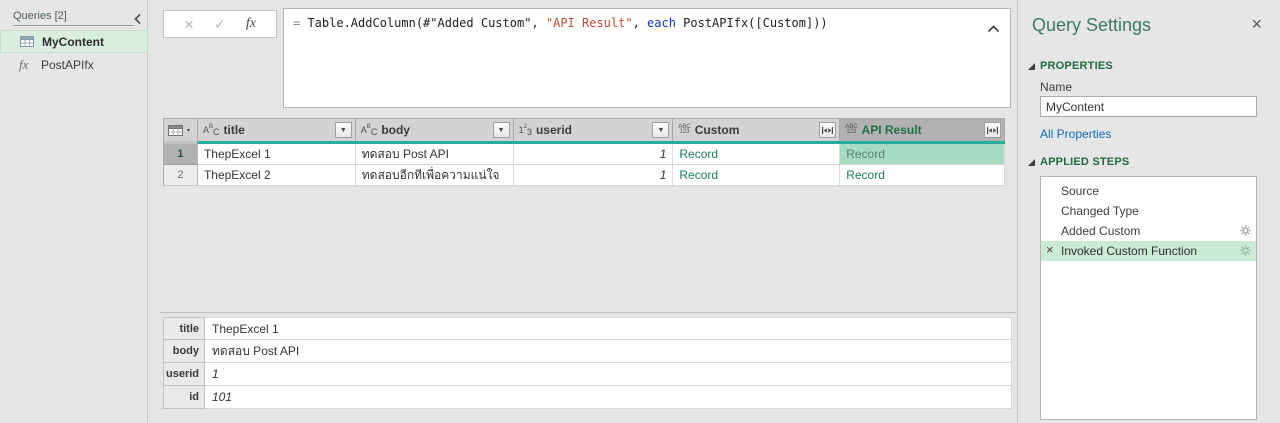 This screenshot has width=1280, height=423. I want to click on fx-add-step-button: fx, so click(251, 24).